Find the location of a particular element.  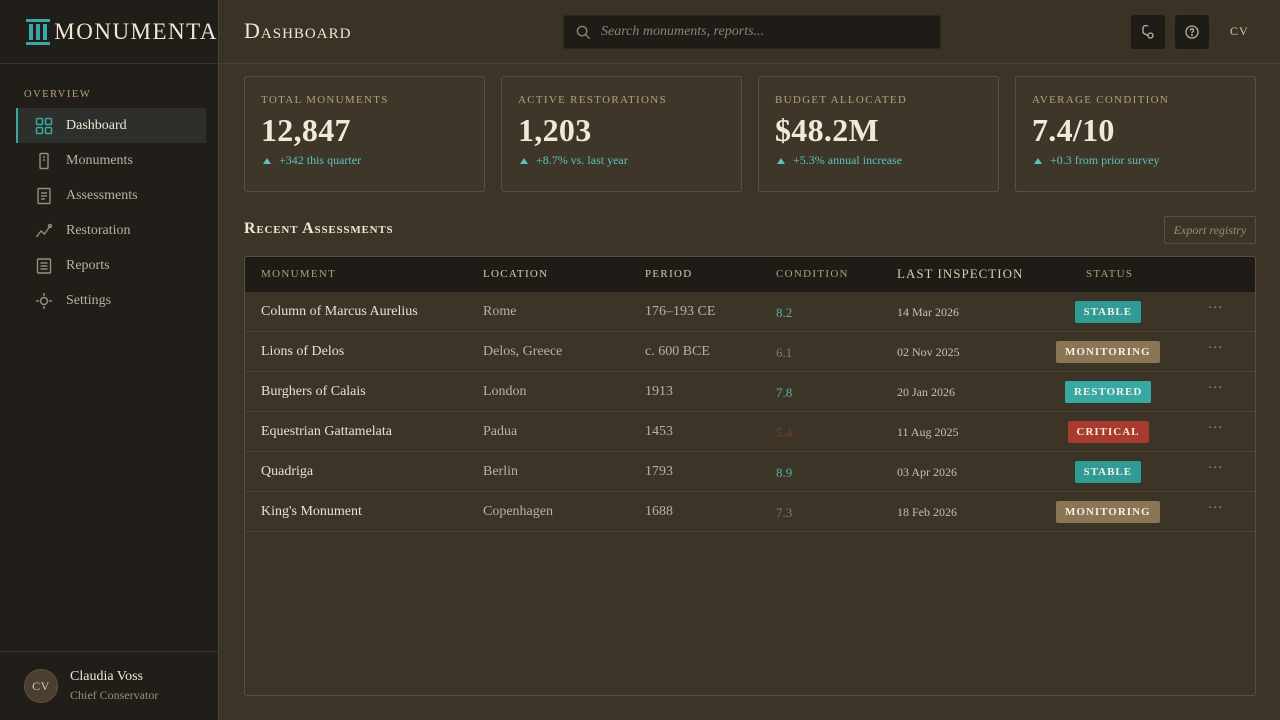

search-box is located at coordinates (752, 32).